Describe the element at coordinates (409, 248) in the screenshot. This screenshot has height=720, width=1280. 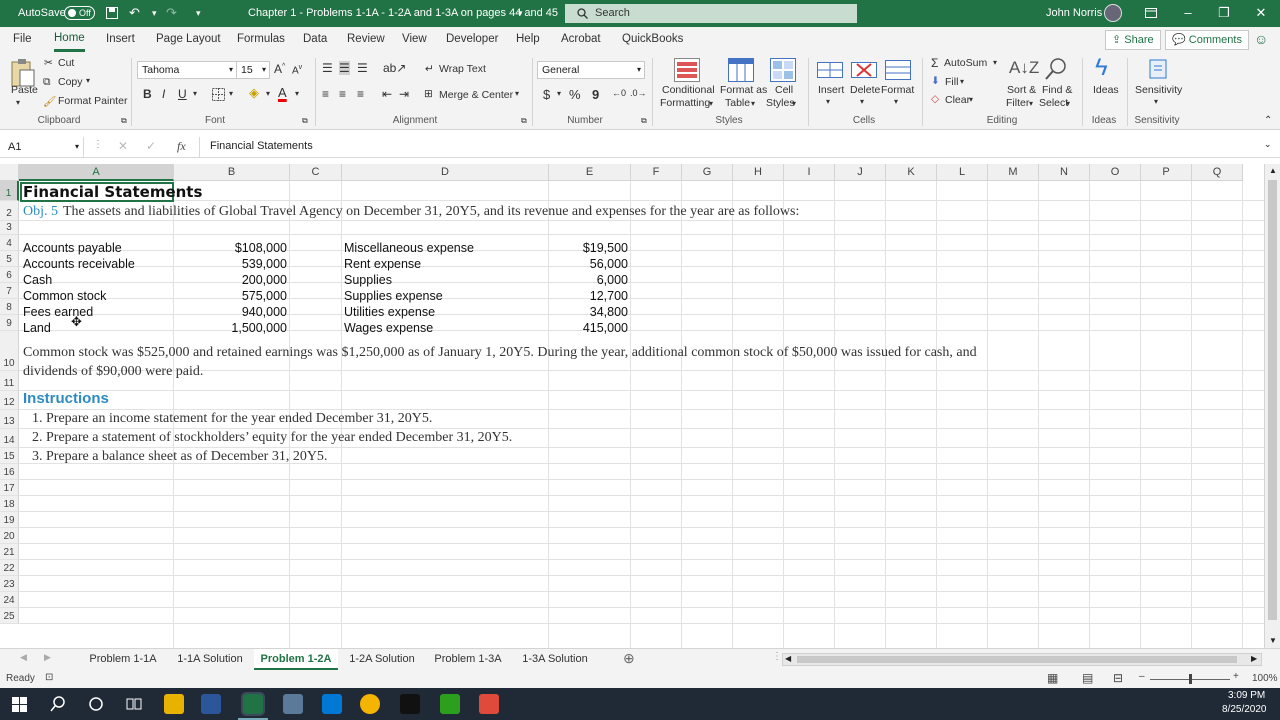
I see `right-item-label: Miscellaneous expense` at that location.